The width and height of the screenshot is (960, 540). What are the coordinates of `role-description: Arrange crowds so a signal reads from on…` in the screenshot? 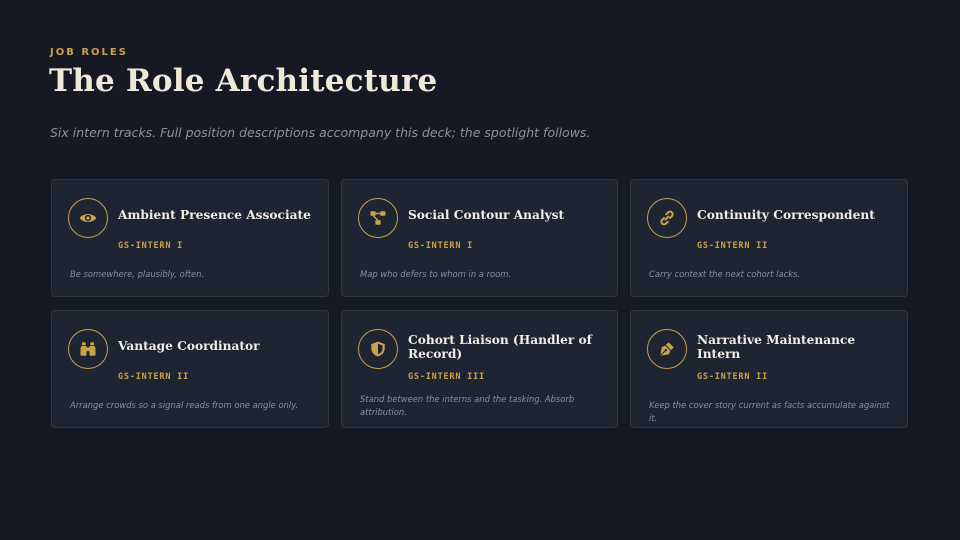 It's located at (184, 405).